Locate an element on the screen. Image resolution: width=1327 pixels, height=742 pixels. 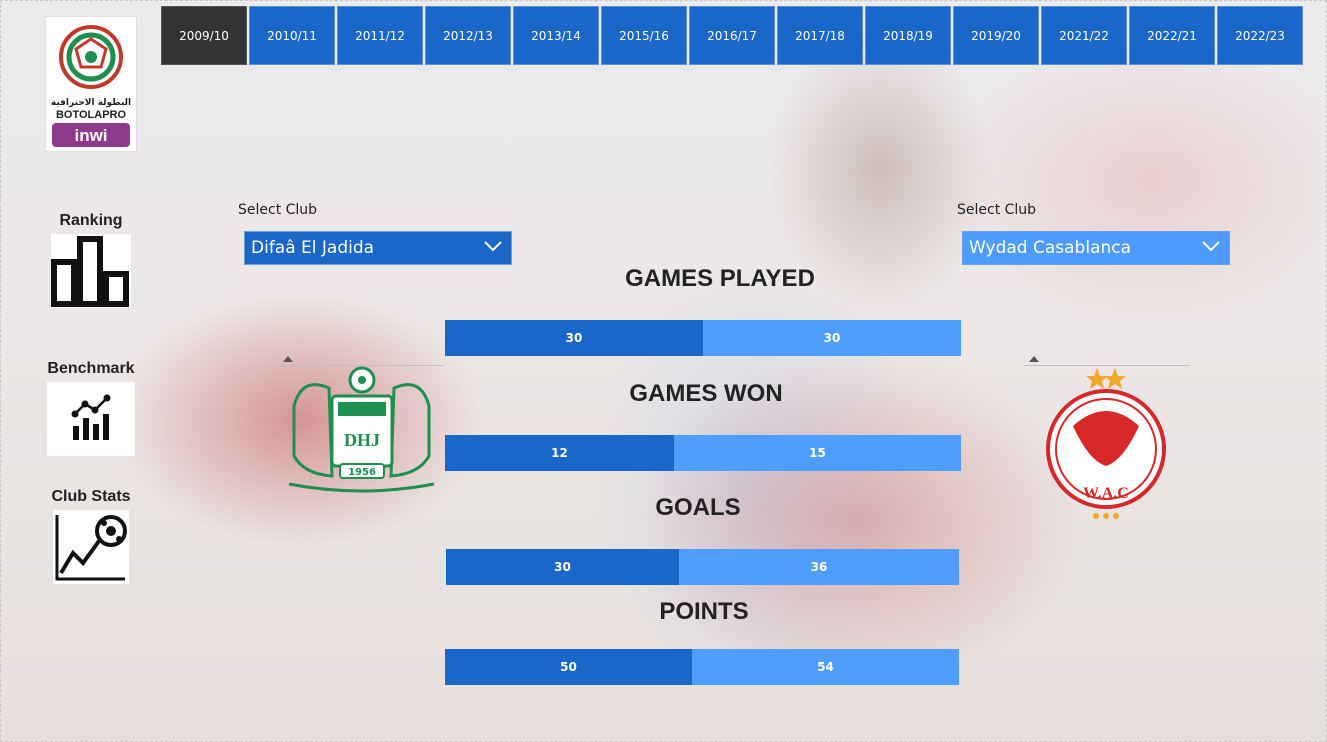
nav-ranking-label: Ranking is located at coordinates (91, 220).